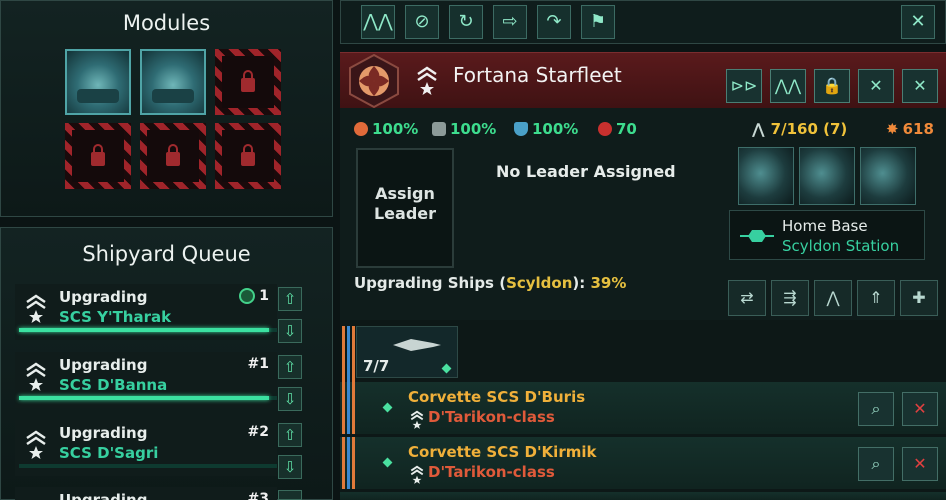 The height and width of the screenshot is (500, 946). I want to click on health-stat: 100%, so click(386, 129).